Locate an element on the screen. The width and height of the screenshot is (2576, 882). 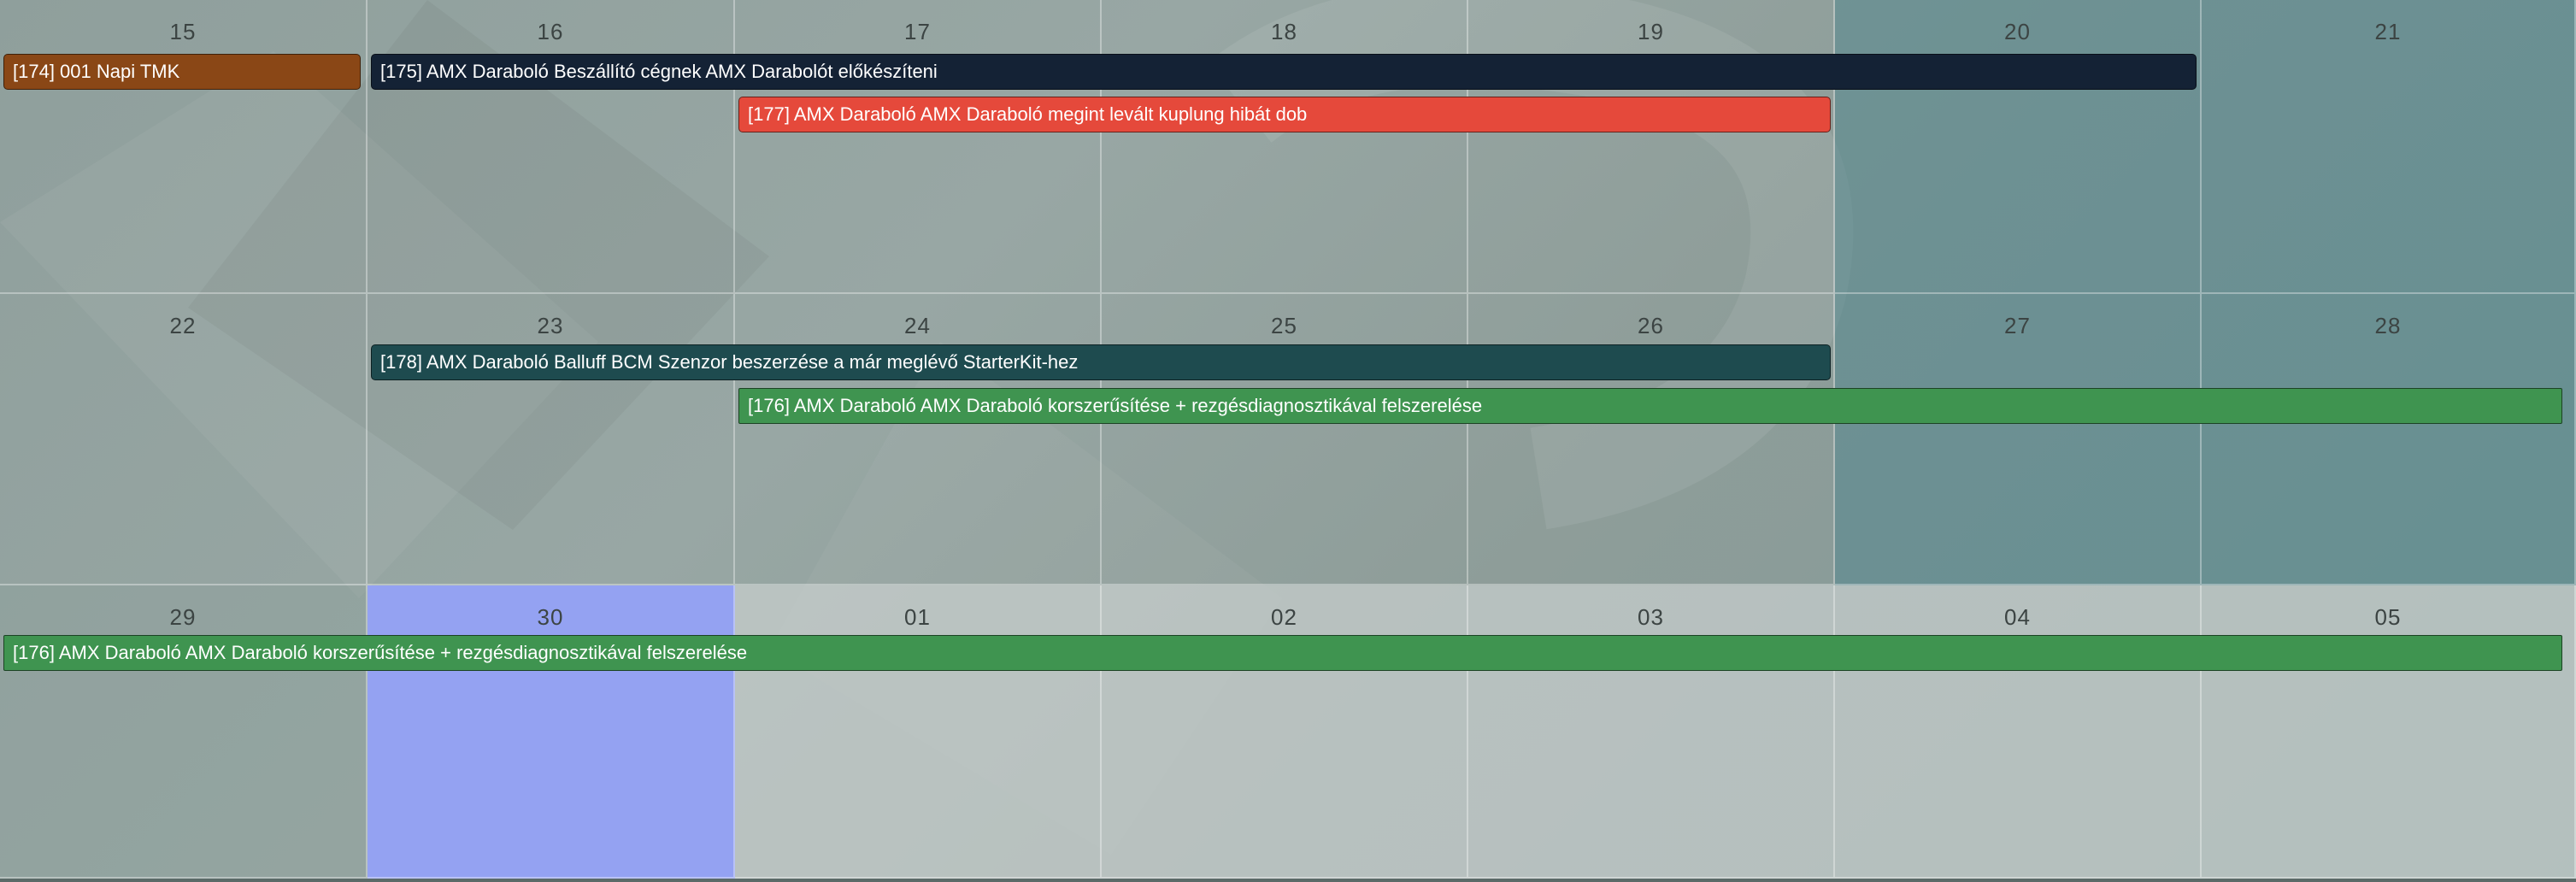
day-number: 26 is located at coordinates (1651, 325).